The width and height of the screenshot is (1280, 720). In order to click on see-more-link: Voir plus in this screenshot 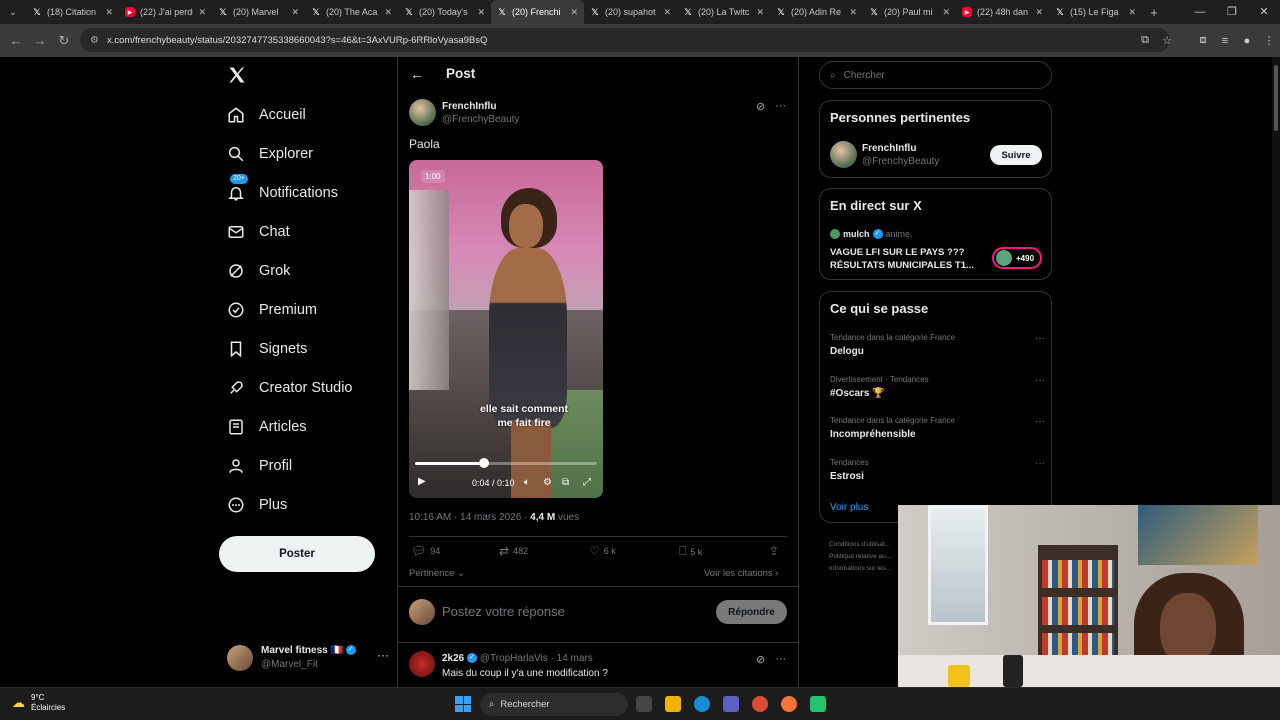, I will do `click(849, 507)`.